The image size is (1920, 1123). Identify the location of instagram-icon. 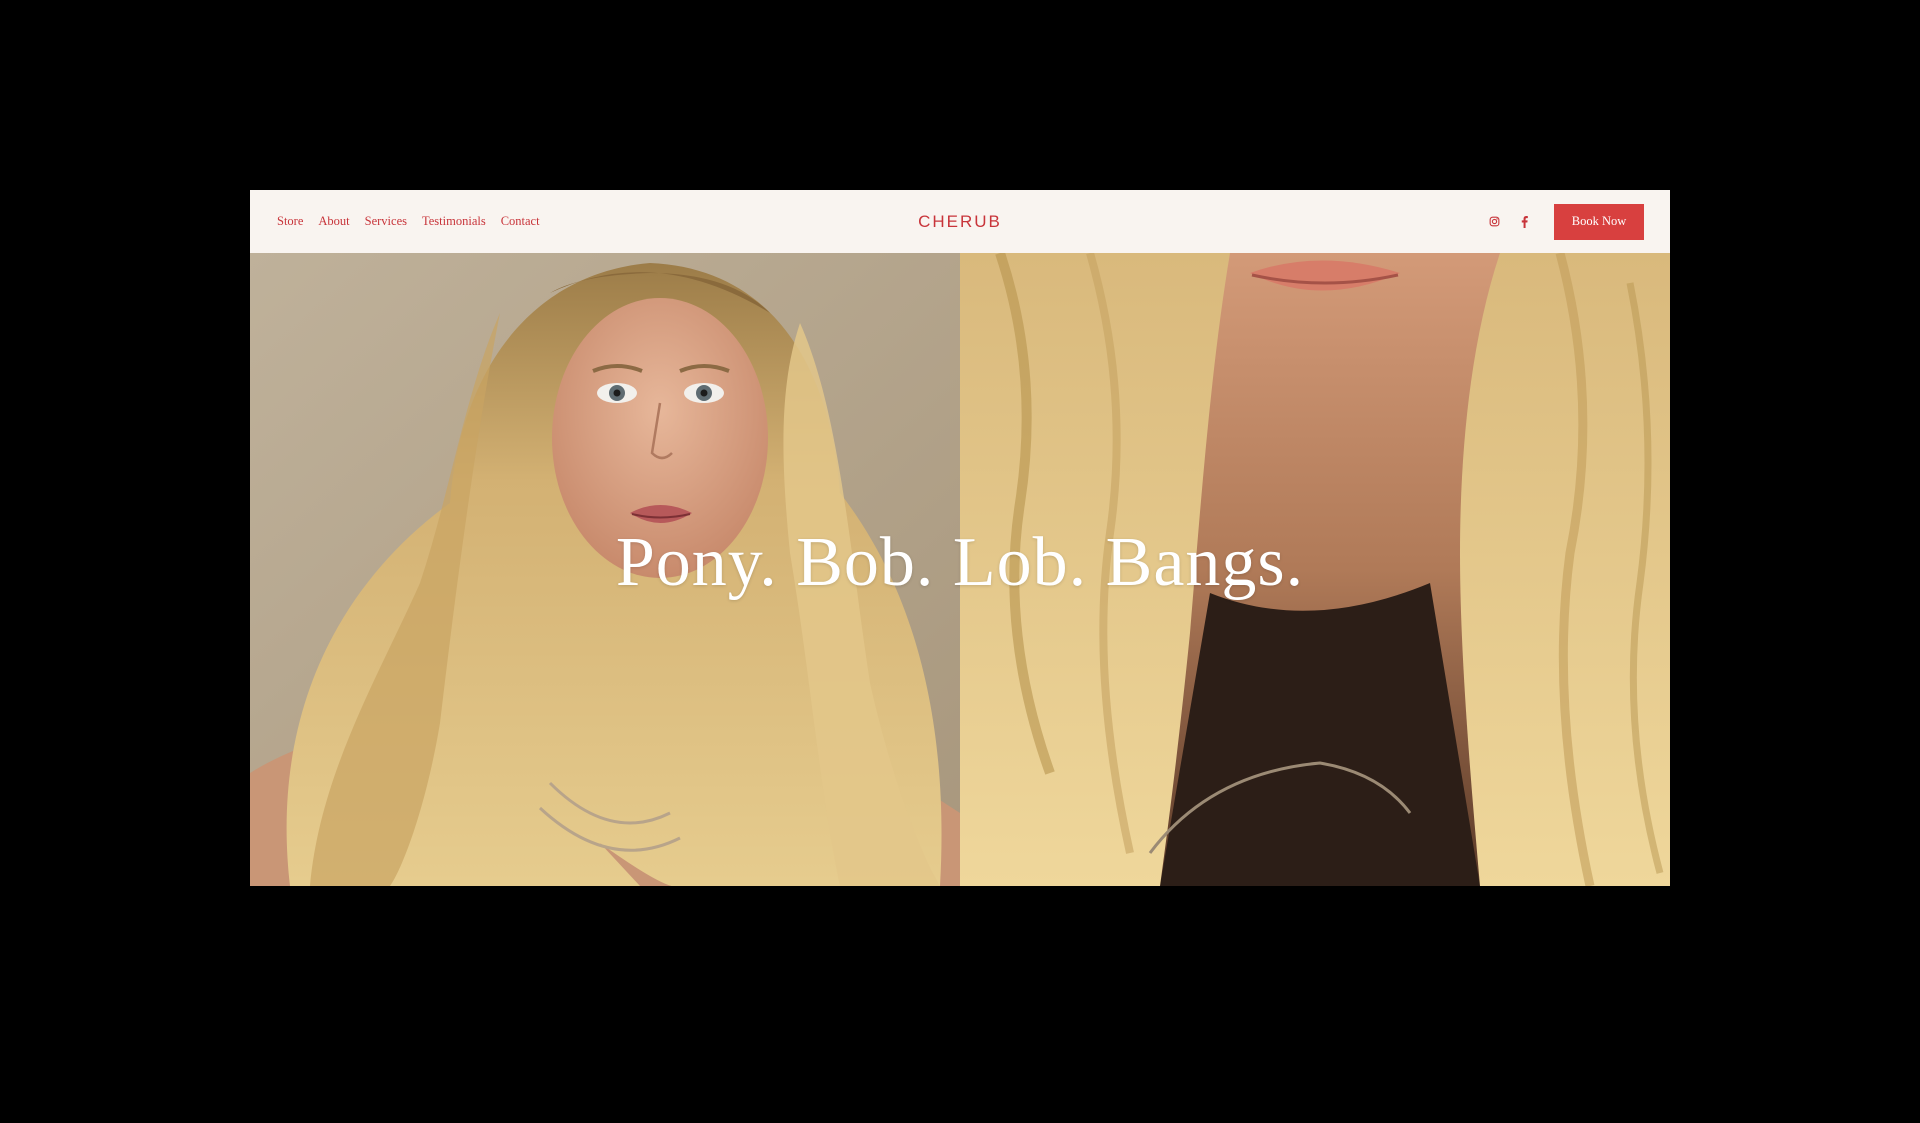
(1494, 222).